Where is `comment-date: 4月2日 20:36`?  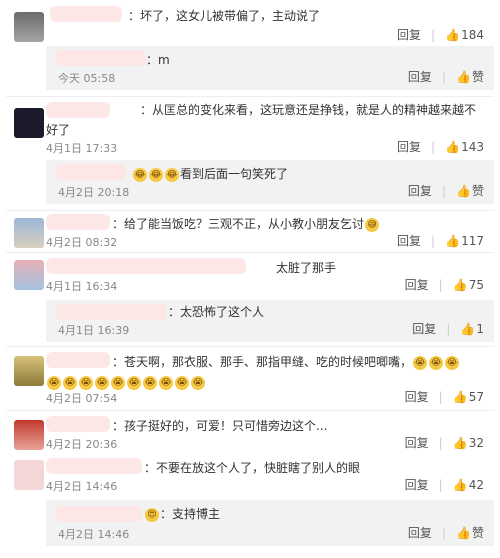 comment-date: 4月2日 20:36 is located at coordinates (82, 444).